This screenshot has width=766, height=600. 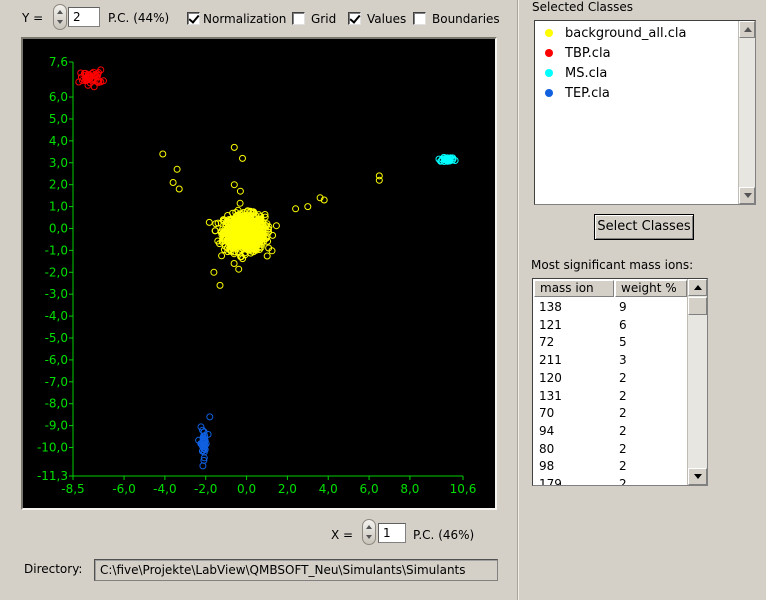 What do you see at coordinates (369, 489) in the screenshot?
I see `x-tick-label: 6,0` at bounding box center [369, 489].